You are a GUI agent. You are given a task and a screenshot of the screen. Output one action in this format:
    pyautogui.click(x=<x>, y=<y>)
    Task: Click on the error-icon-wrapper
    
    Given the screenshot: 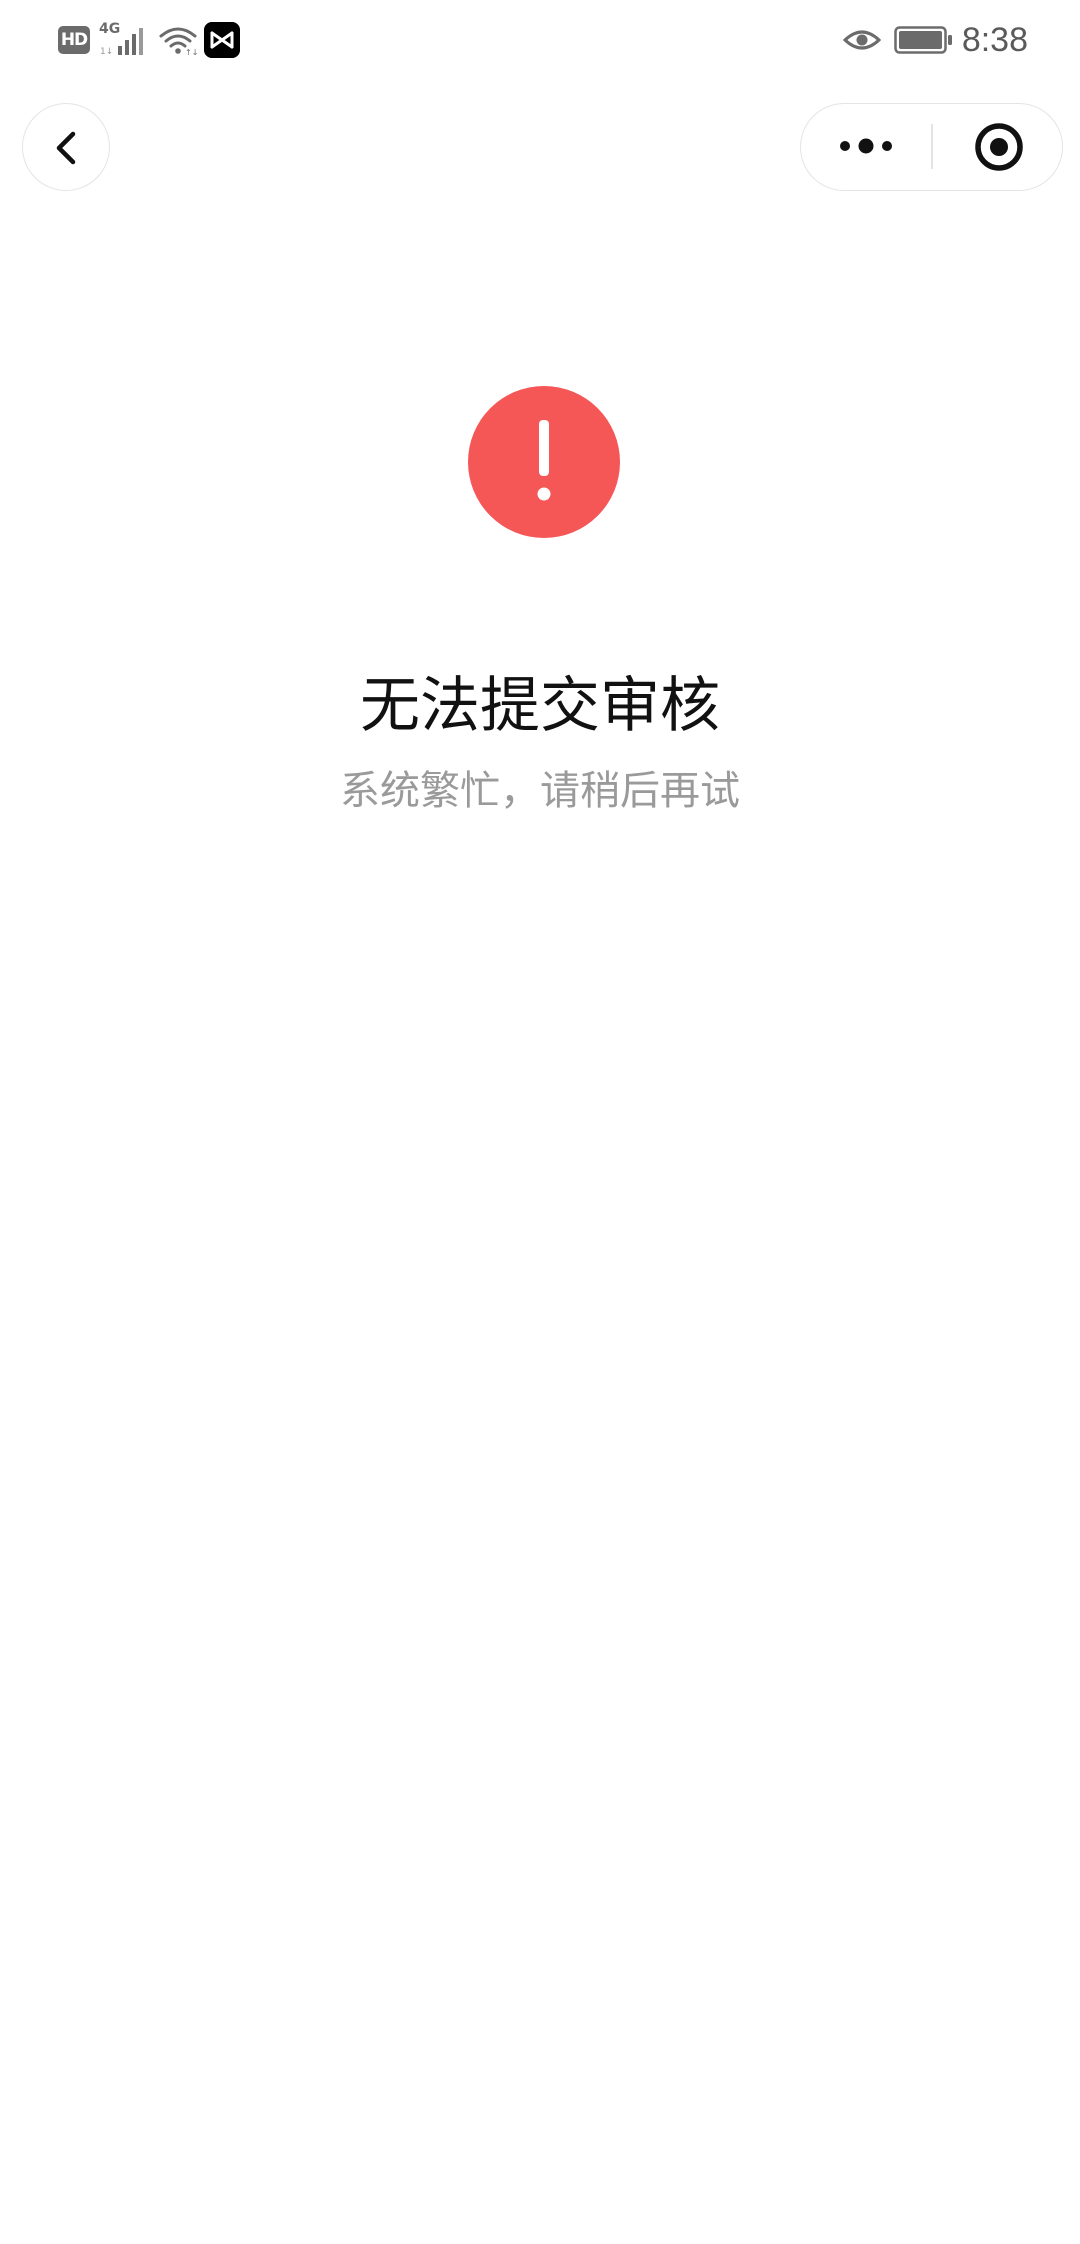 What is the action you would take?
    pyautogui.click(x=544, y=462)
    